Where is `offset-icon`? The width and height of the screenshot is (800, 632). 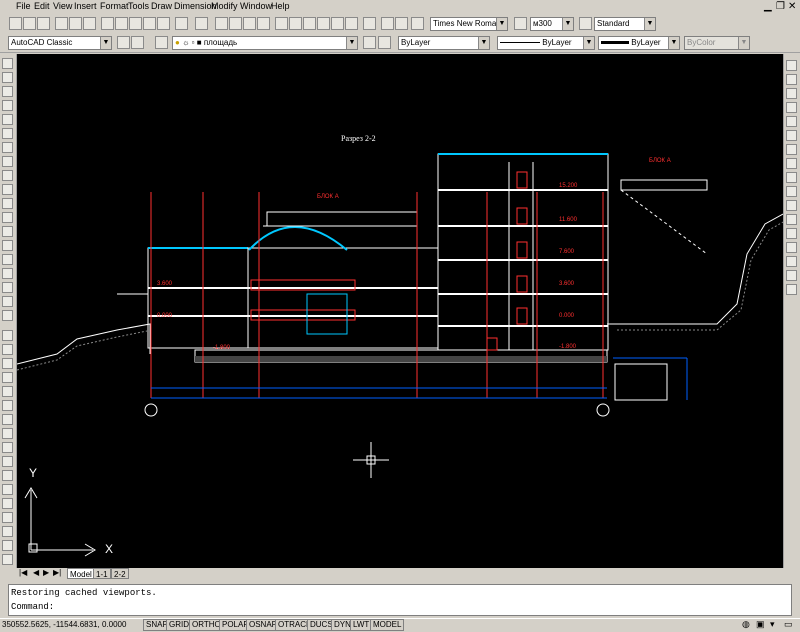 offset-icon is located at coordinates (7, 377).